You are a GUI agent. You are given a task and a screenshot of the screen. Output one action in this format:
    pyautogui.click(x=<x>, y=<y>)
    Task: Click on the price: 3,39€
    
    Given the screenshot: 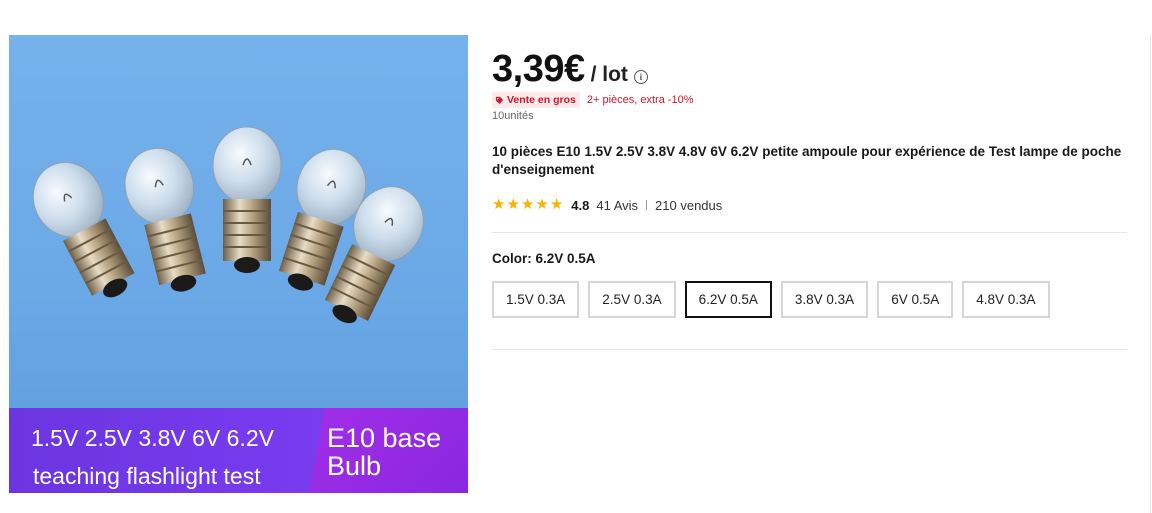 What is the action you would take?
    pyautogui.click(x=538, y=69)
    